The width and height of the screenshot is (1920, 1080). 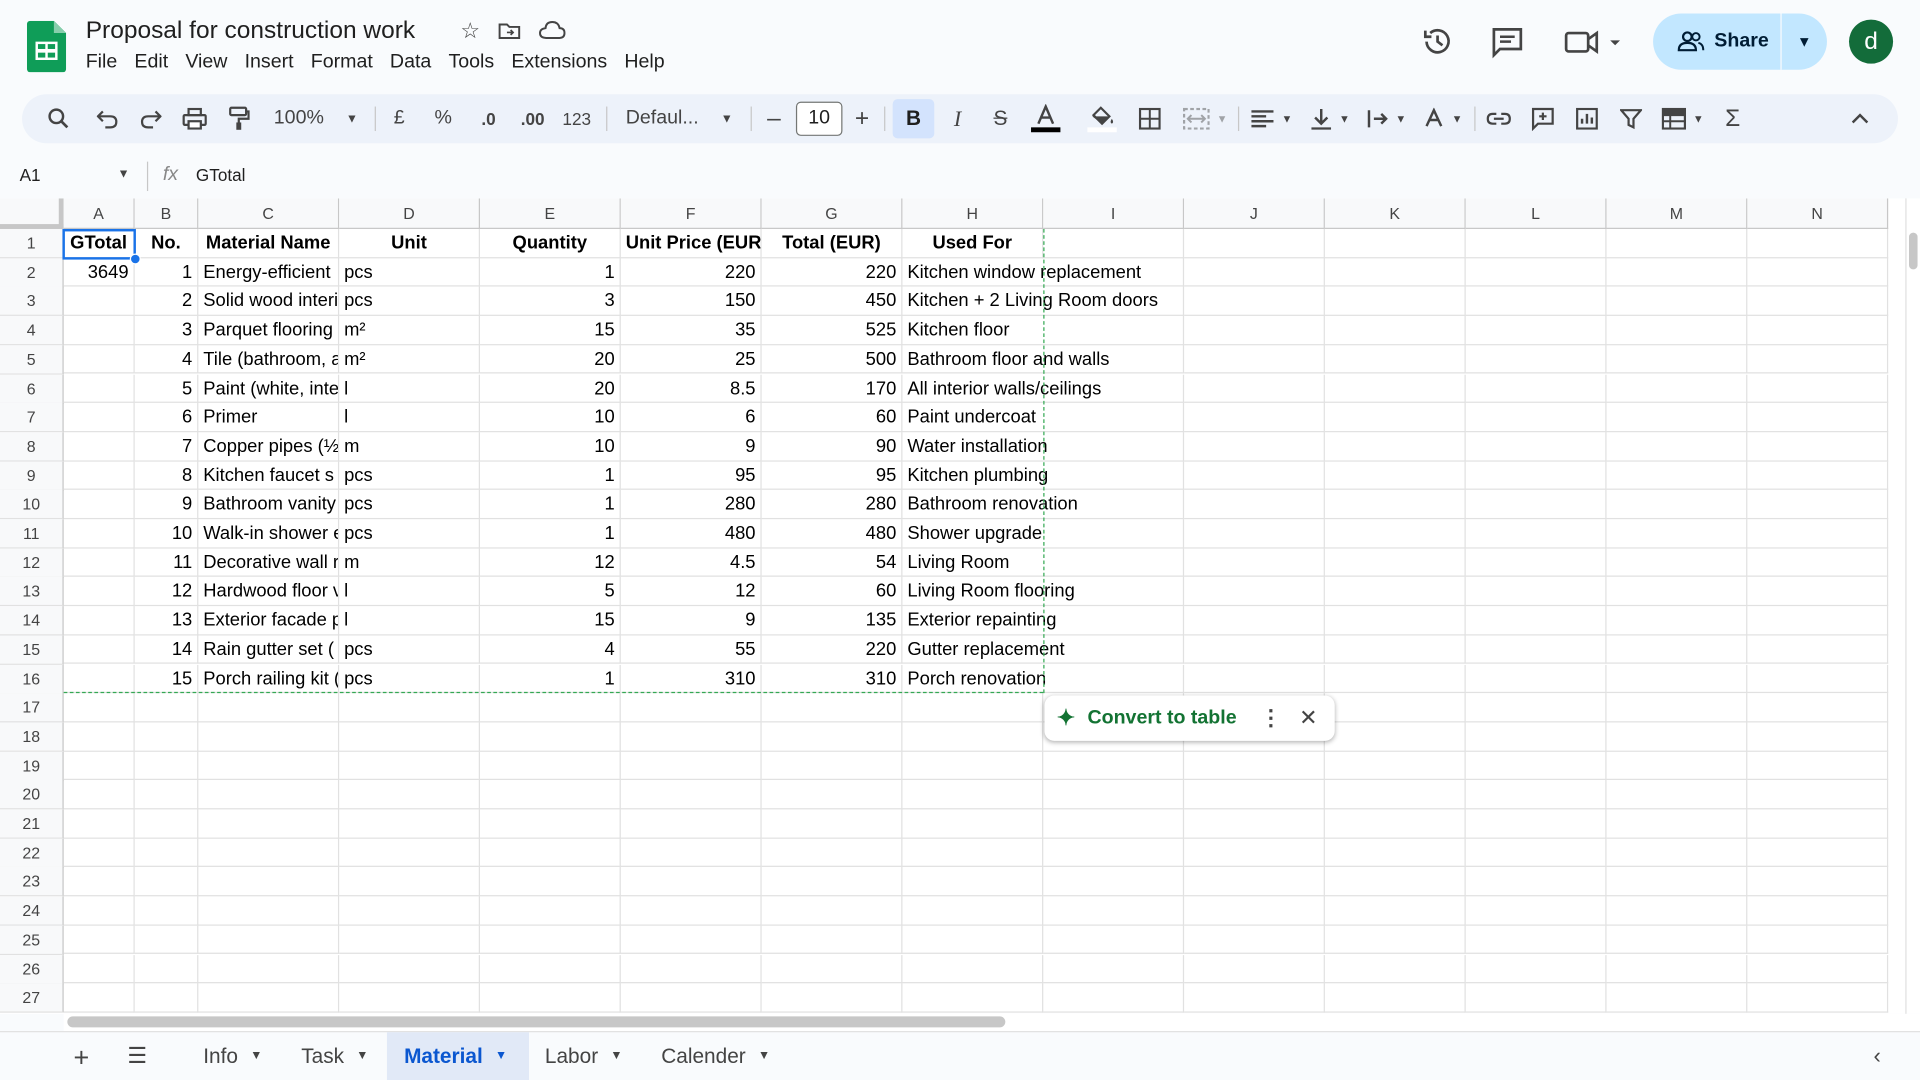 I want to click on comments-icon, so click(x=1507, y=41).